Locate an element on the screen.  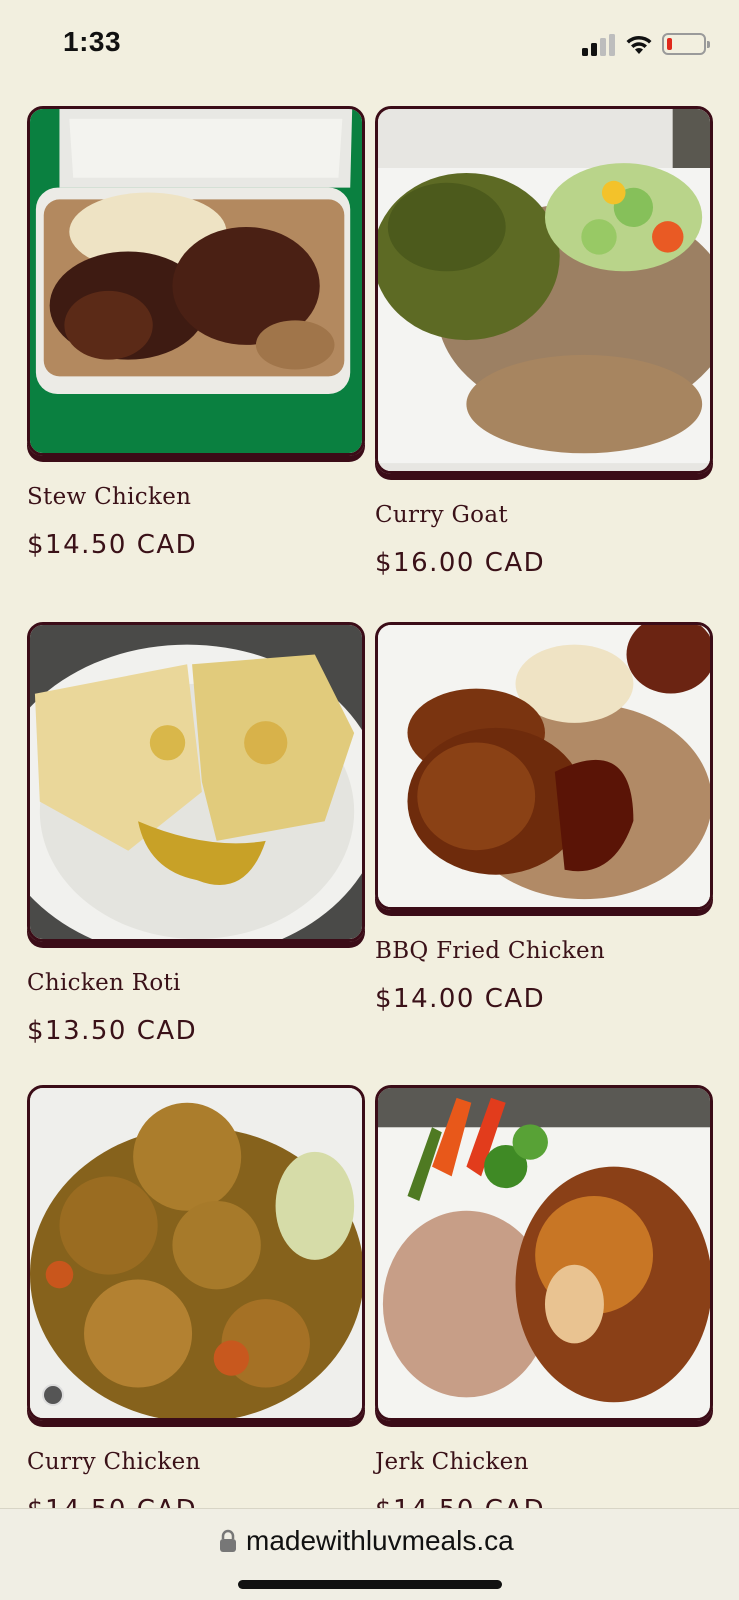
product-card: Curry Chicken $14.50 CAD is located at coordinates (196, 1305).